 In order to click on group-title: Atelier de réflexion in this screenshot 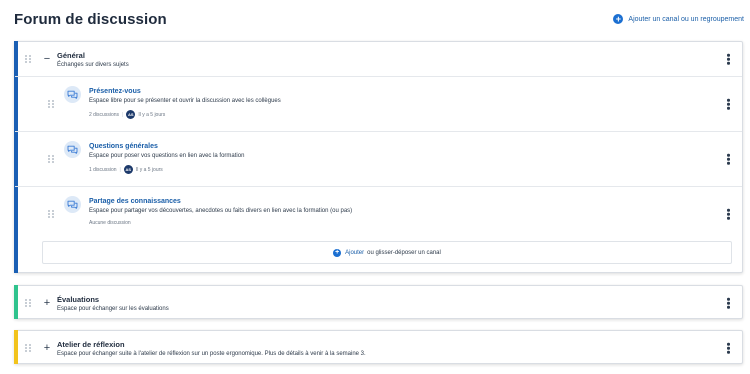, I will do `click(91, 344)`.